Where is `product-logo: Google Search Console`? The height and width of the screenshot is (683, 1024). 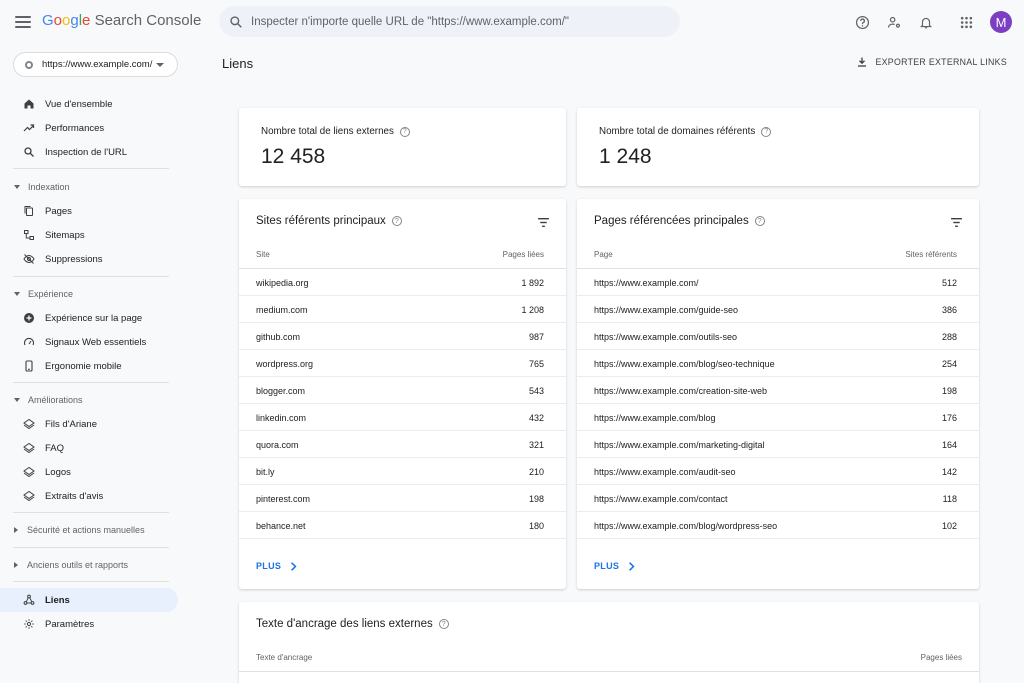 product-logo: Google Search Console is located at coordinates (121, 20).